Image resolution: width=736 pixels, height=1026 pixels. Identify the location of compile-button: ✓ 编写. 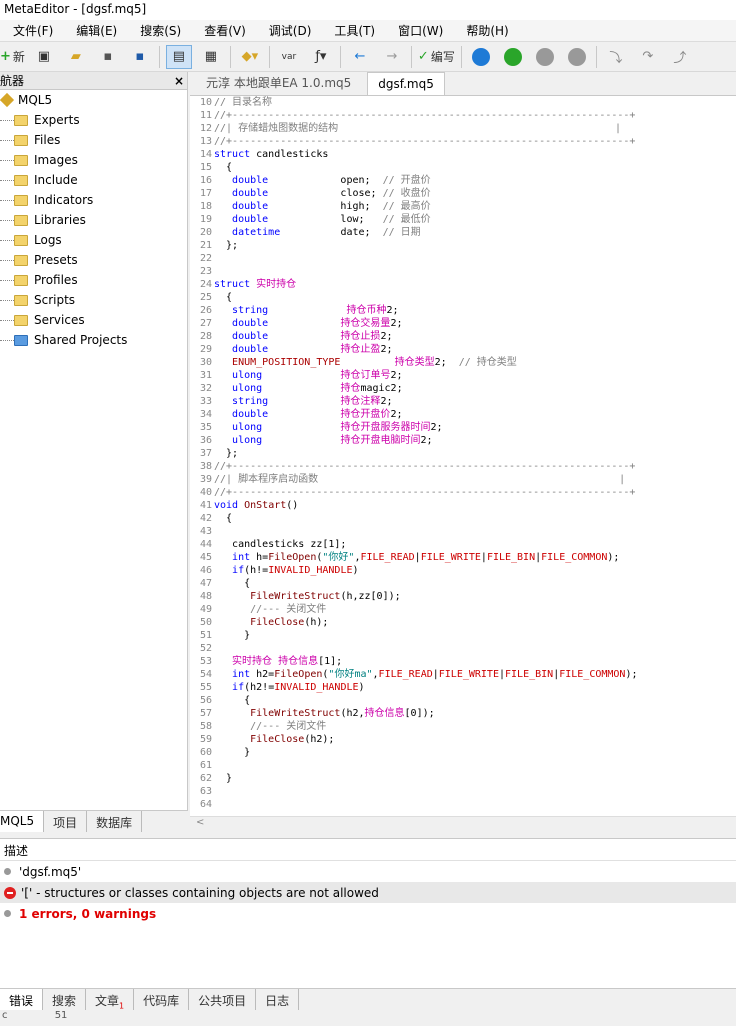
(436, 57).